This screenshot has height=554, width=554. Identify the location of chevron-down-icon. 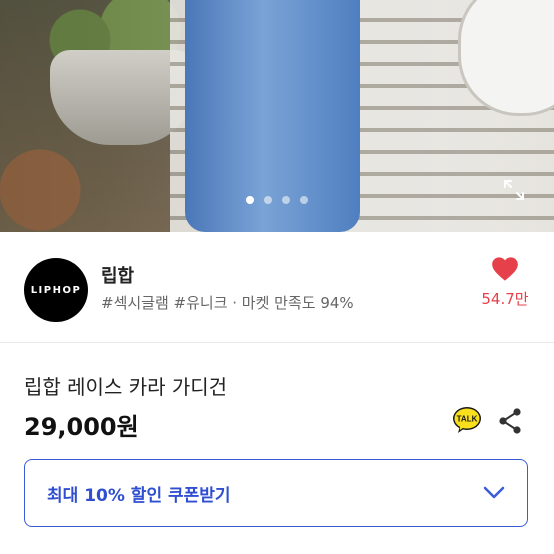
(494, 492).